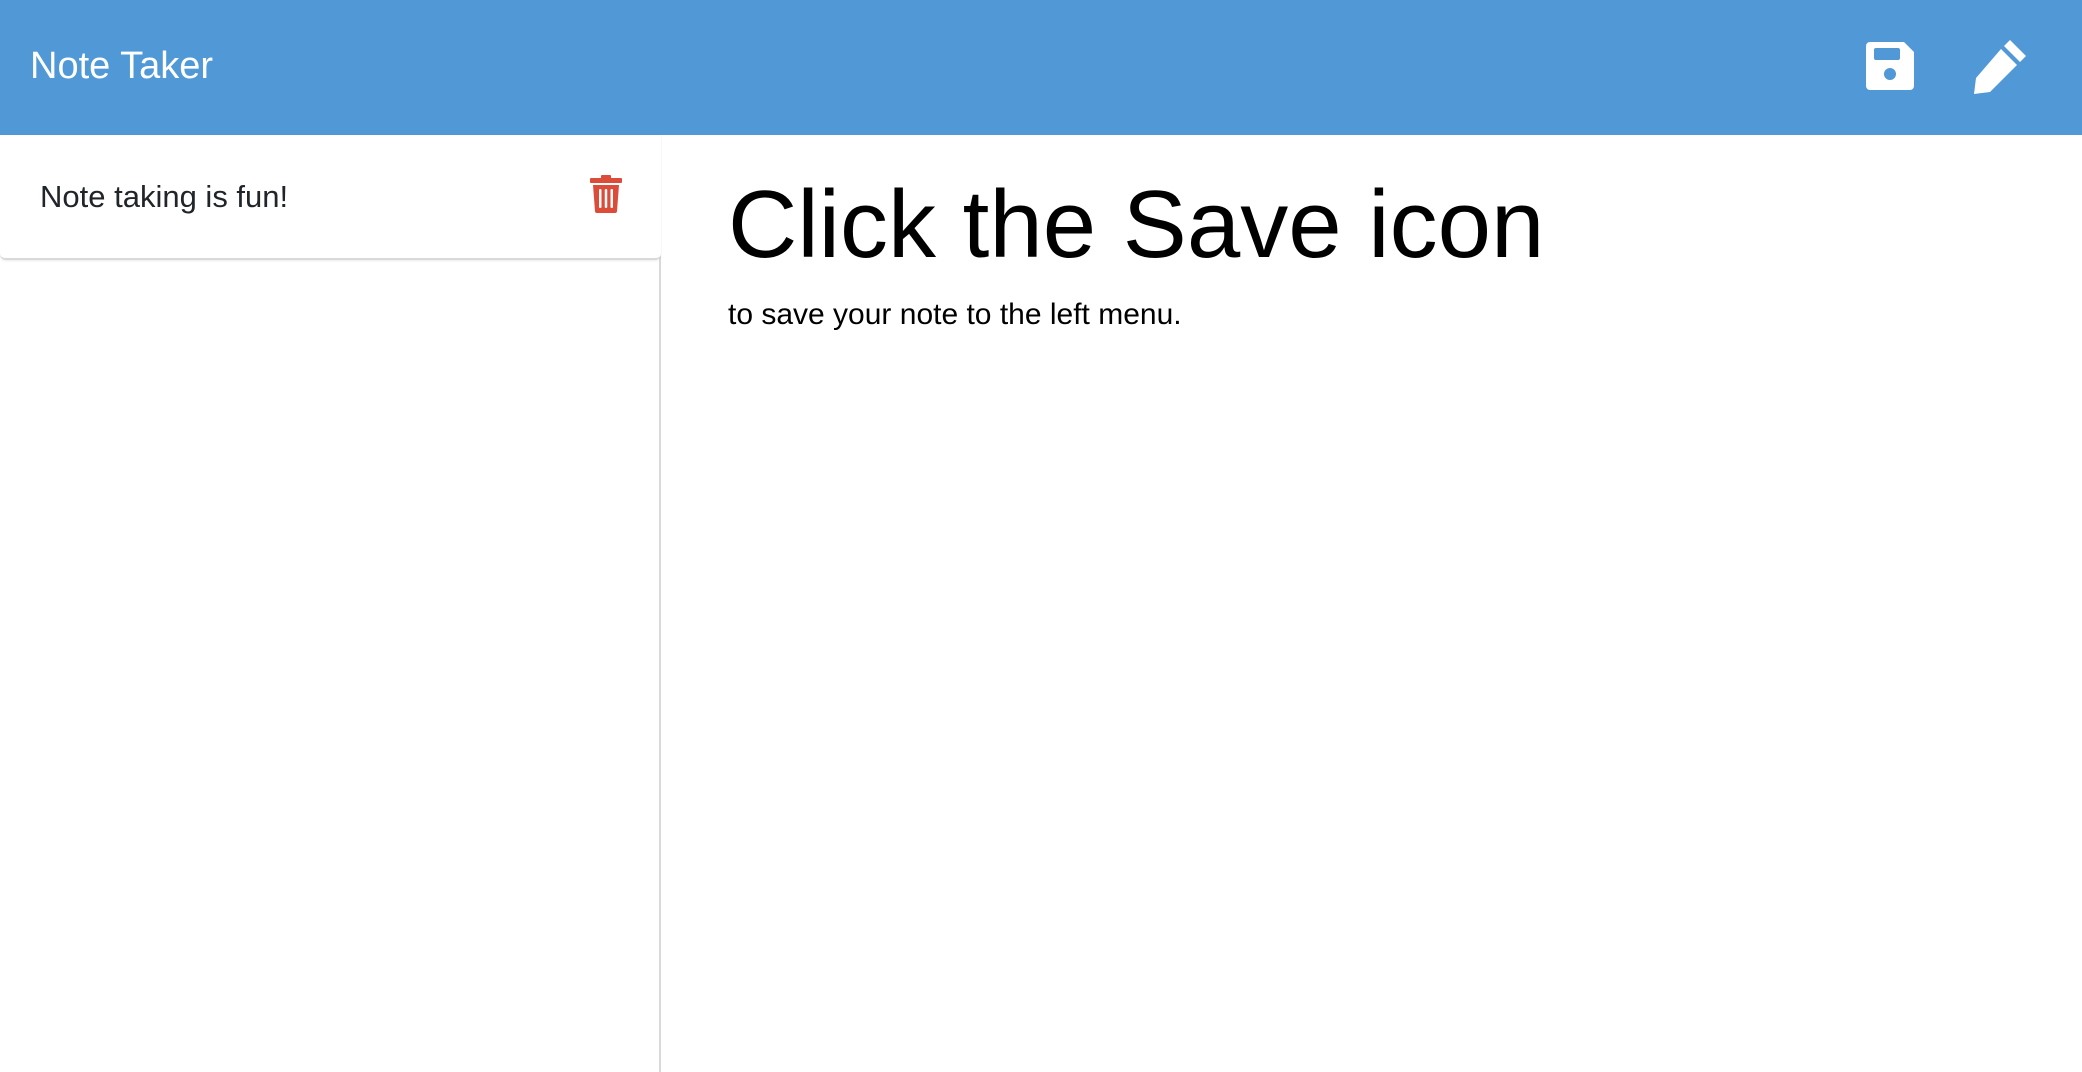  I want to click on trash-icon, so click(606, 194).